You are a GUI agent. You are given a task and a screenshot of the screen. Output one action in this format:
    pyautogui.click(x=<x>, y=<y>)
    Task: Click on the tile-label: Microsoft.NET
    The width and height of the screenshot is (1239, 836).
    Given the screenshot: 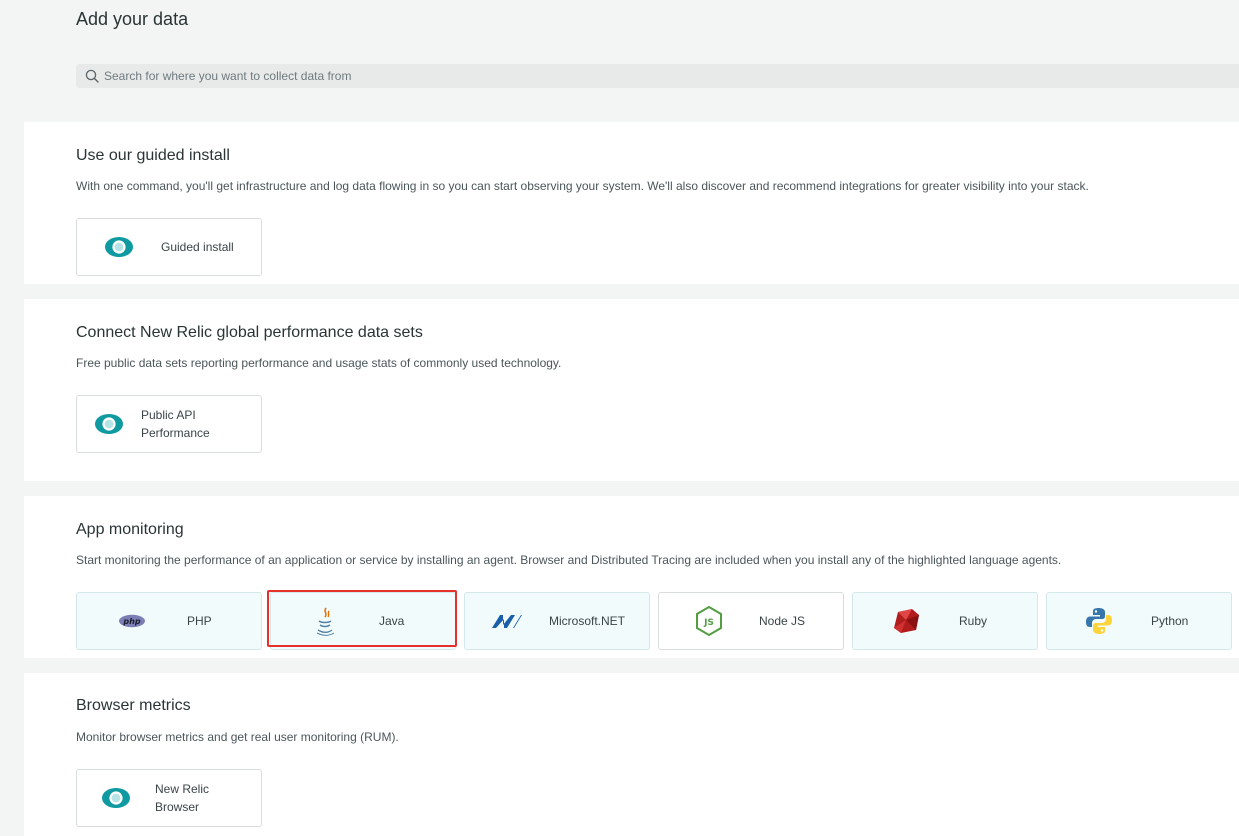 What is the action you would take?
    pyautogui.click(x=587, y=621)
    